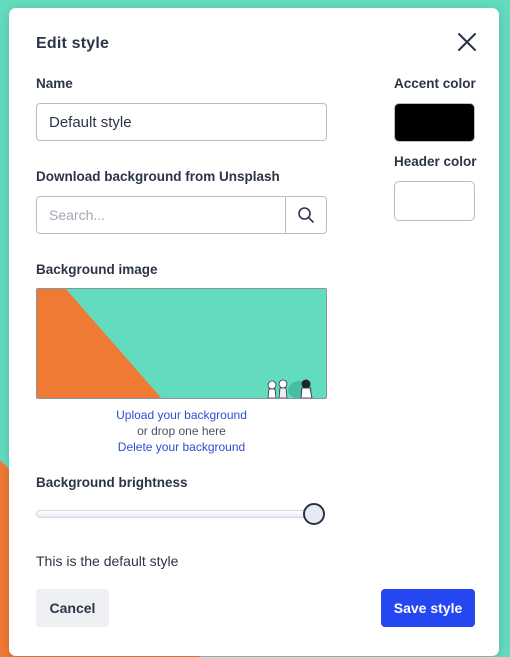 This screenshot has width=510, height=657. What do you see at coordinates (181, 415) in the screenshot?
I see `upload-background-link: Upload your background` at bounding box center [181, 415].